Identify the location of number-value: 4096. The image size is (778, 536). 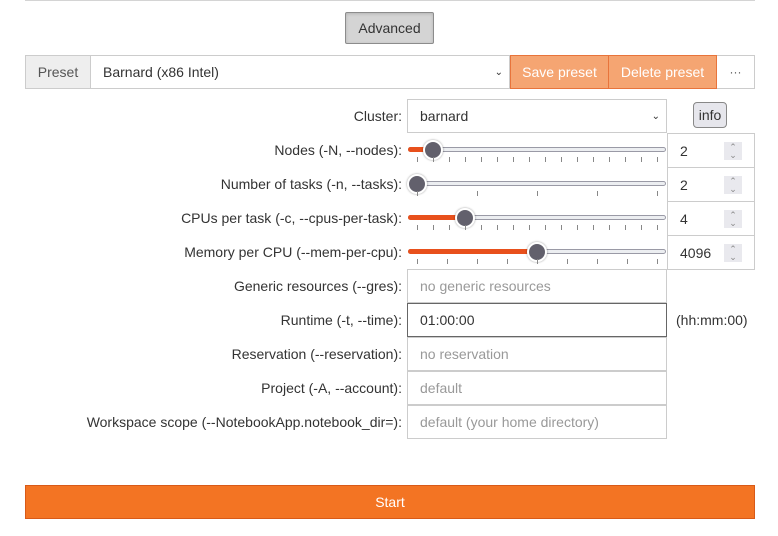
(696, 252).